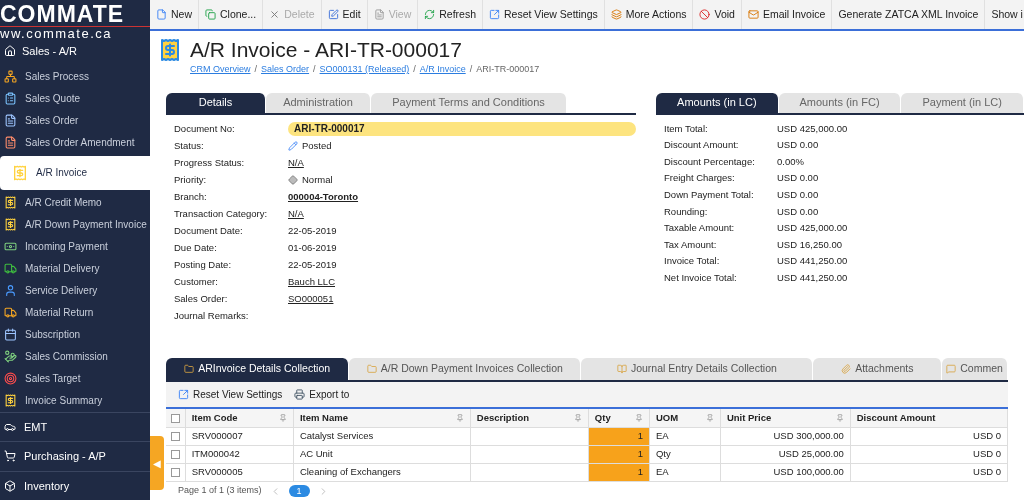 This screenshot has height=500, width=1024. Describe the element at coordinates (962, 102) in the screenshot. I see `tab: Payment (in LC)` at that location.